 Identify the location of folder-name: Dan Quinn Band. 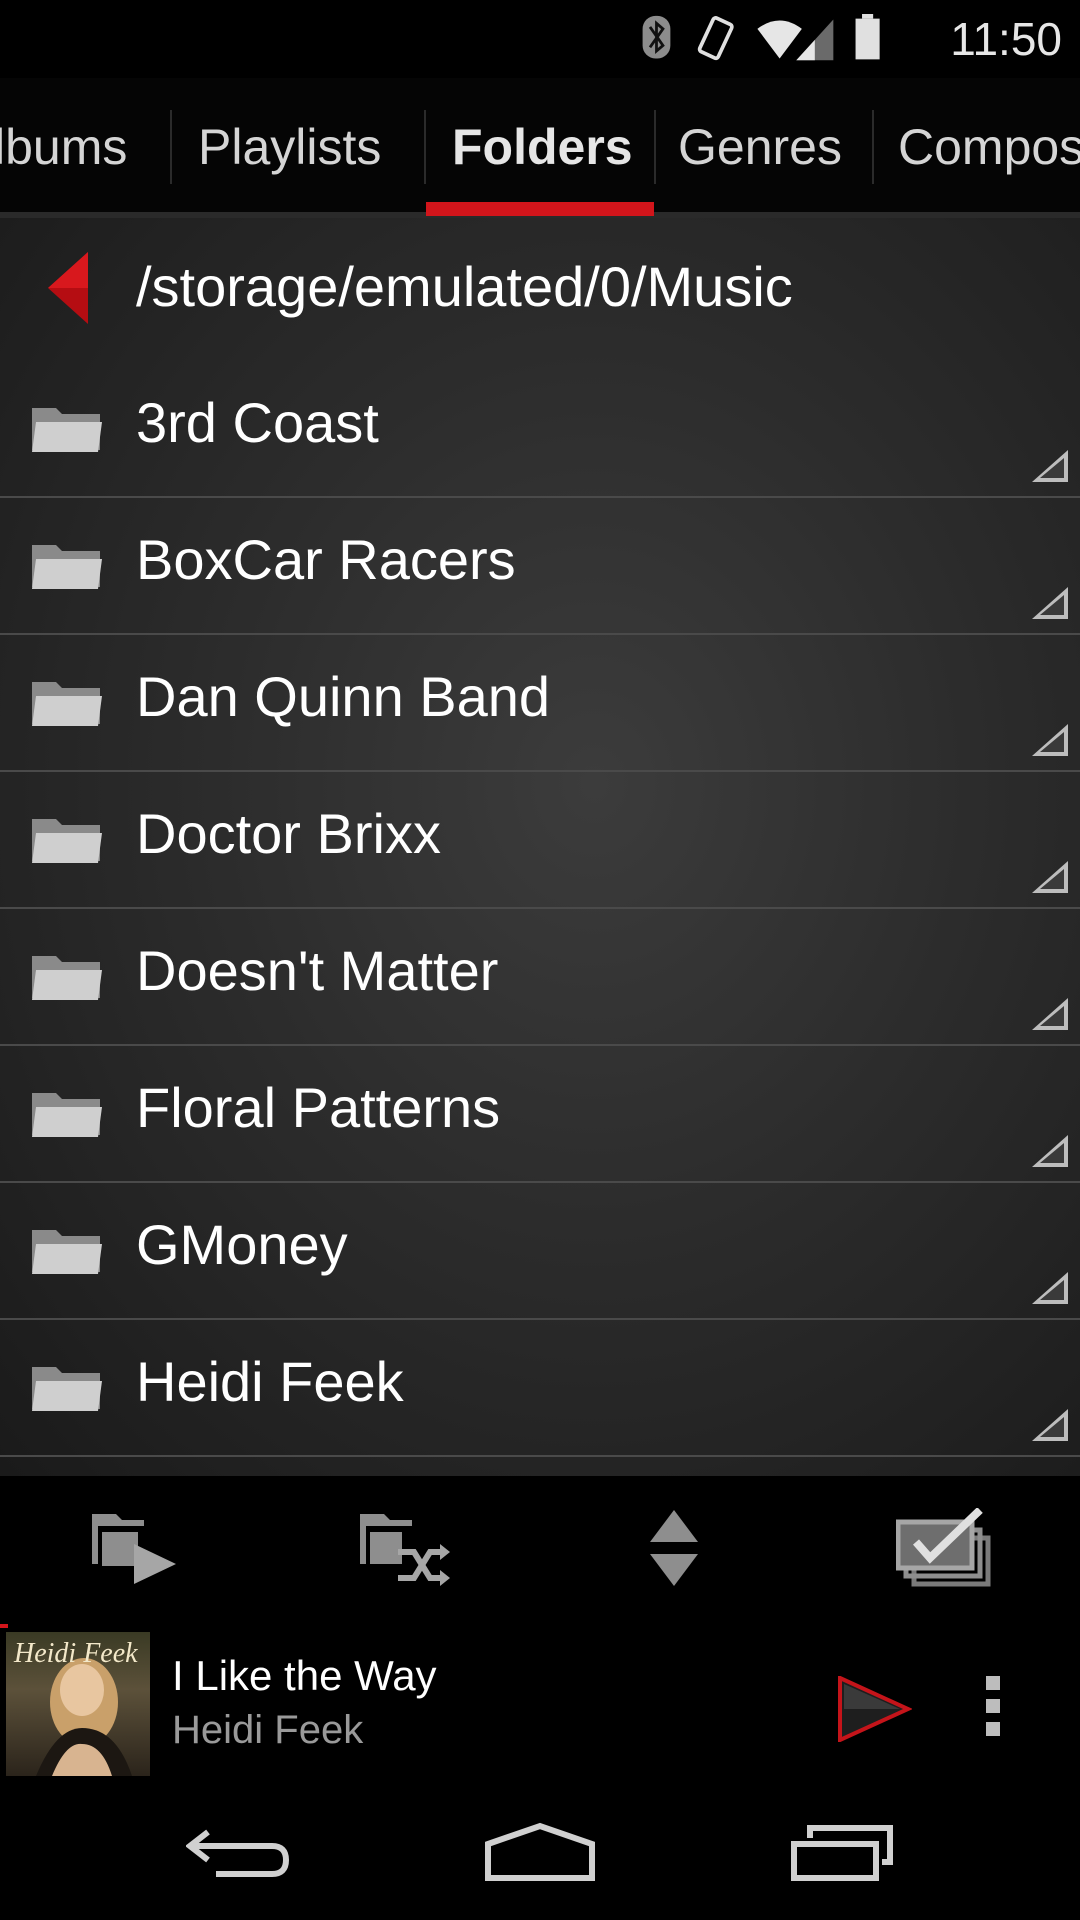
(343, 696).